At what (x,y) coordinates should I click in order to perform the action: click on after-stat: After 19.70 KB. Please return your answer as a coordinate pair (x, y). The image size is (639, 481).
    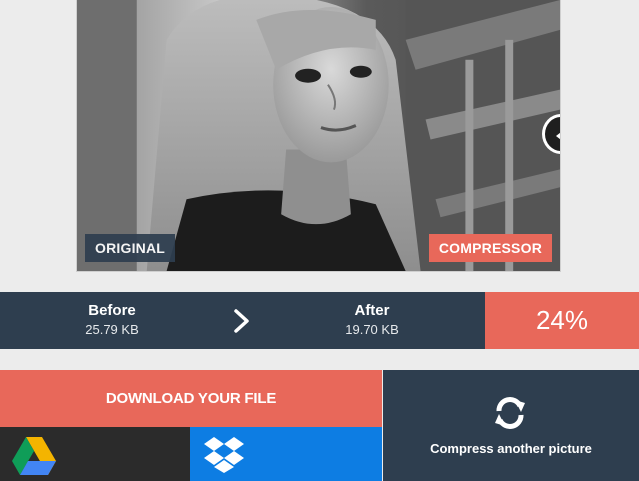
    Looking at the image, I should click on (372, 320).